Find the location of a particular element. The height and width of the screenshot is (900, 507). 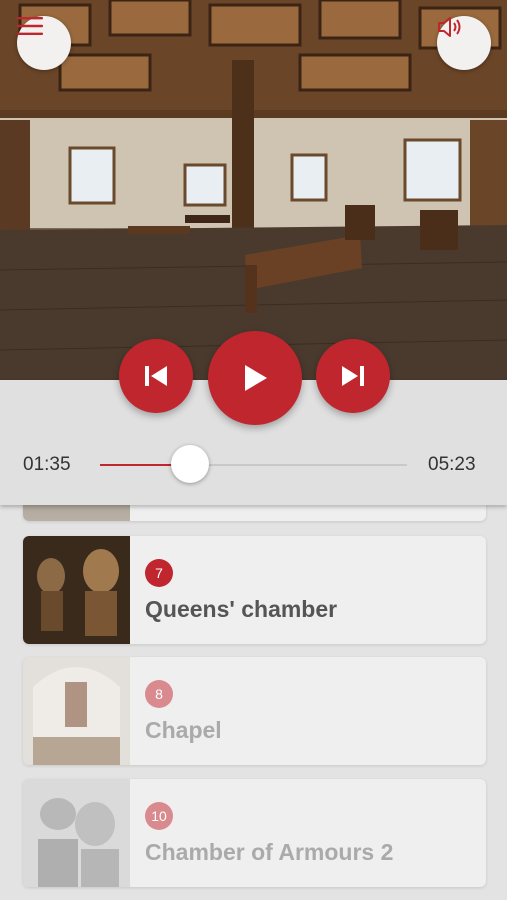

sound-button is located at coordinates (464, 43).